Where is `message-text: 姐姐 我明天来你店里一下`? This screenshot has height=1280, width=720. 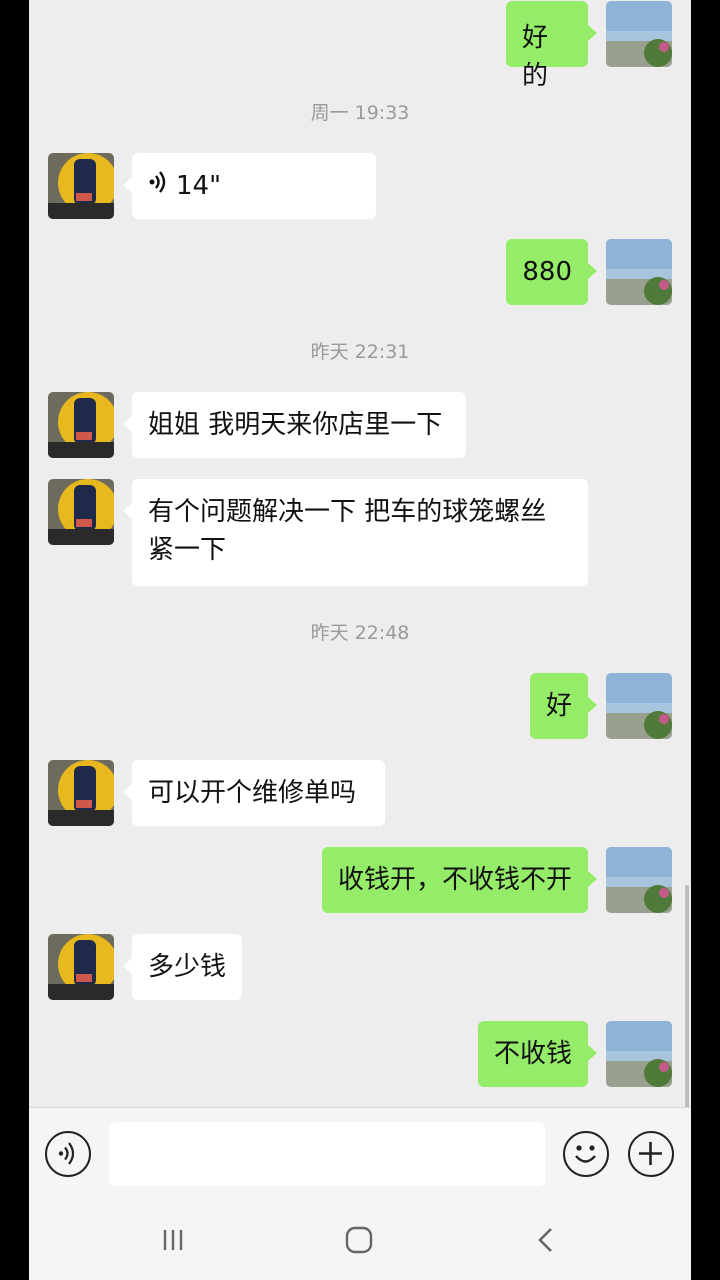 message-text: 姐姐 我明天来你店里一下 is located at coordinates (295, 425).